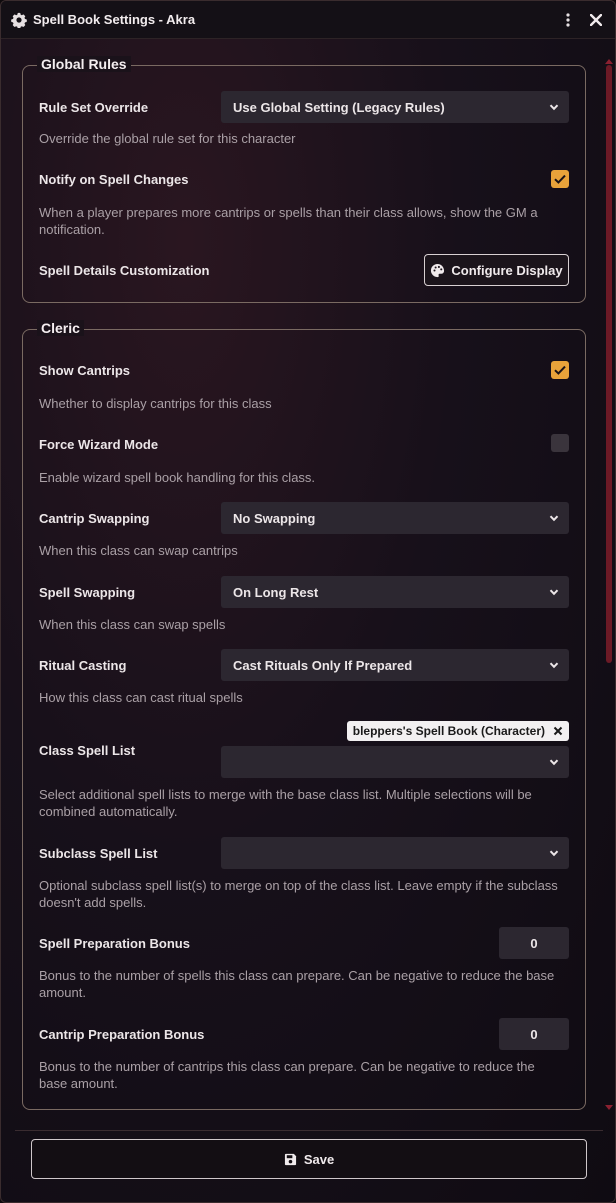 This screenshot has width=616, height=1203. What do you see at coordinates (319, 1159) in the screenshot?
I see `save-label: Save` at bounding box center [319, 1159].